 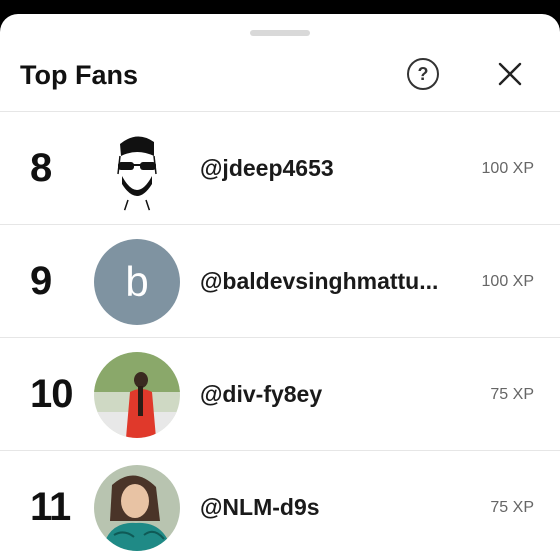 I want to click on rank-number: 10, so click(x=51, y=394).